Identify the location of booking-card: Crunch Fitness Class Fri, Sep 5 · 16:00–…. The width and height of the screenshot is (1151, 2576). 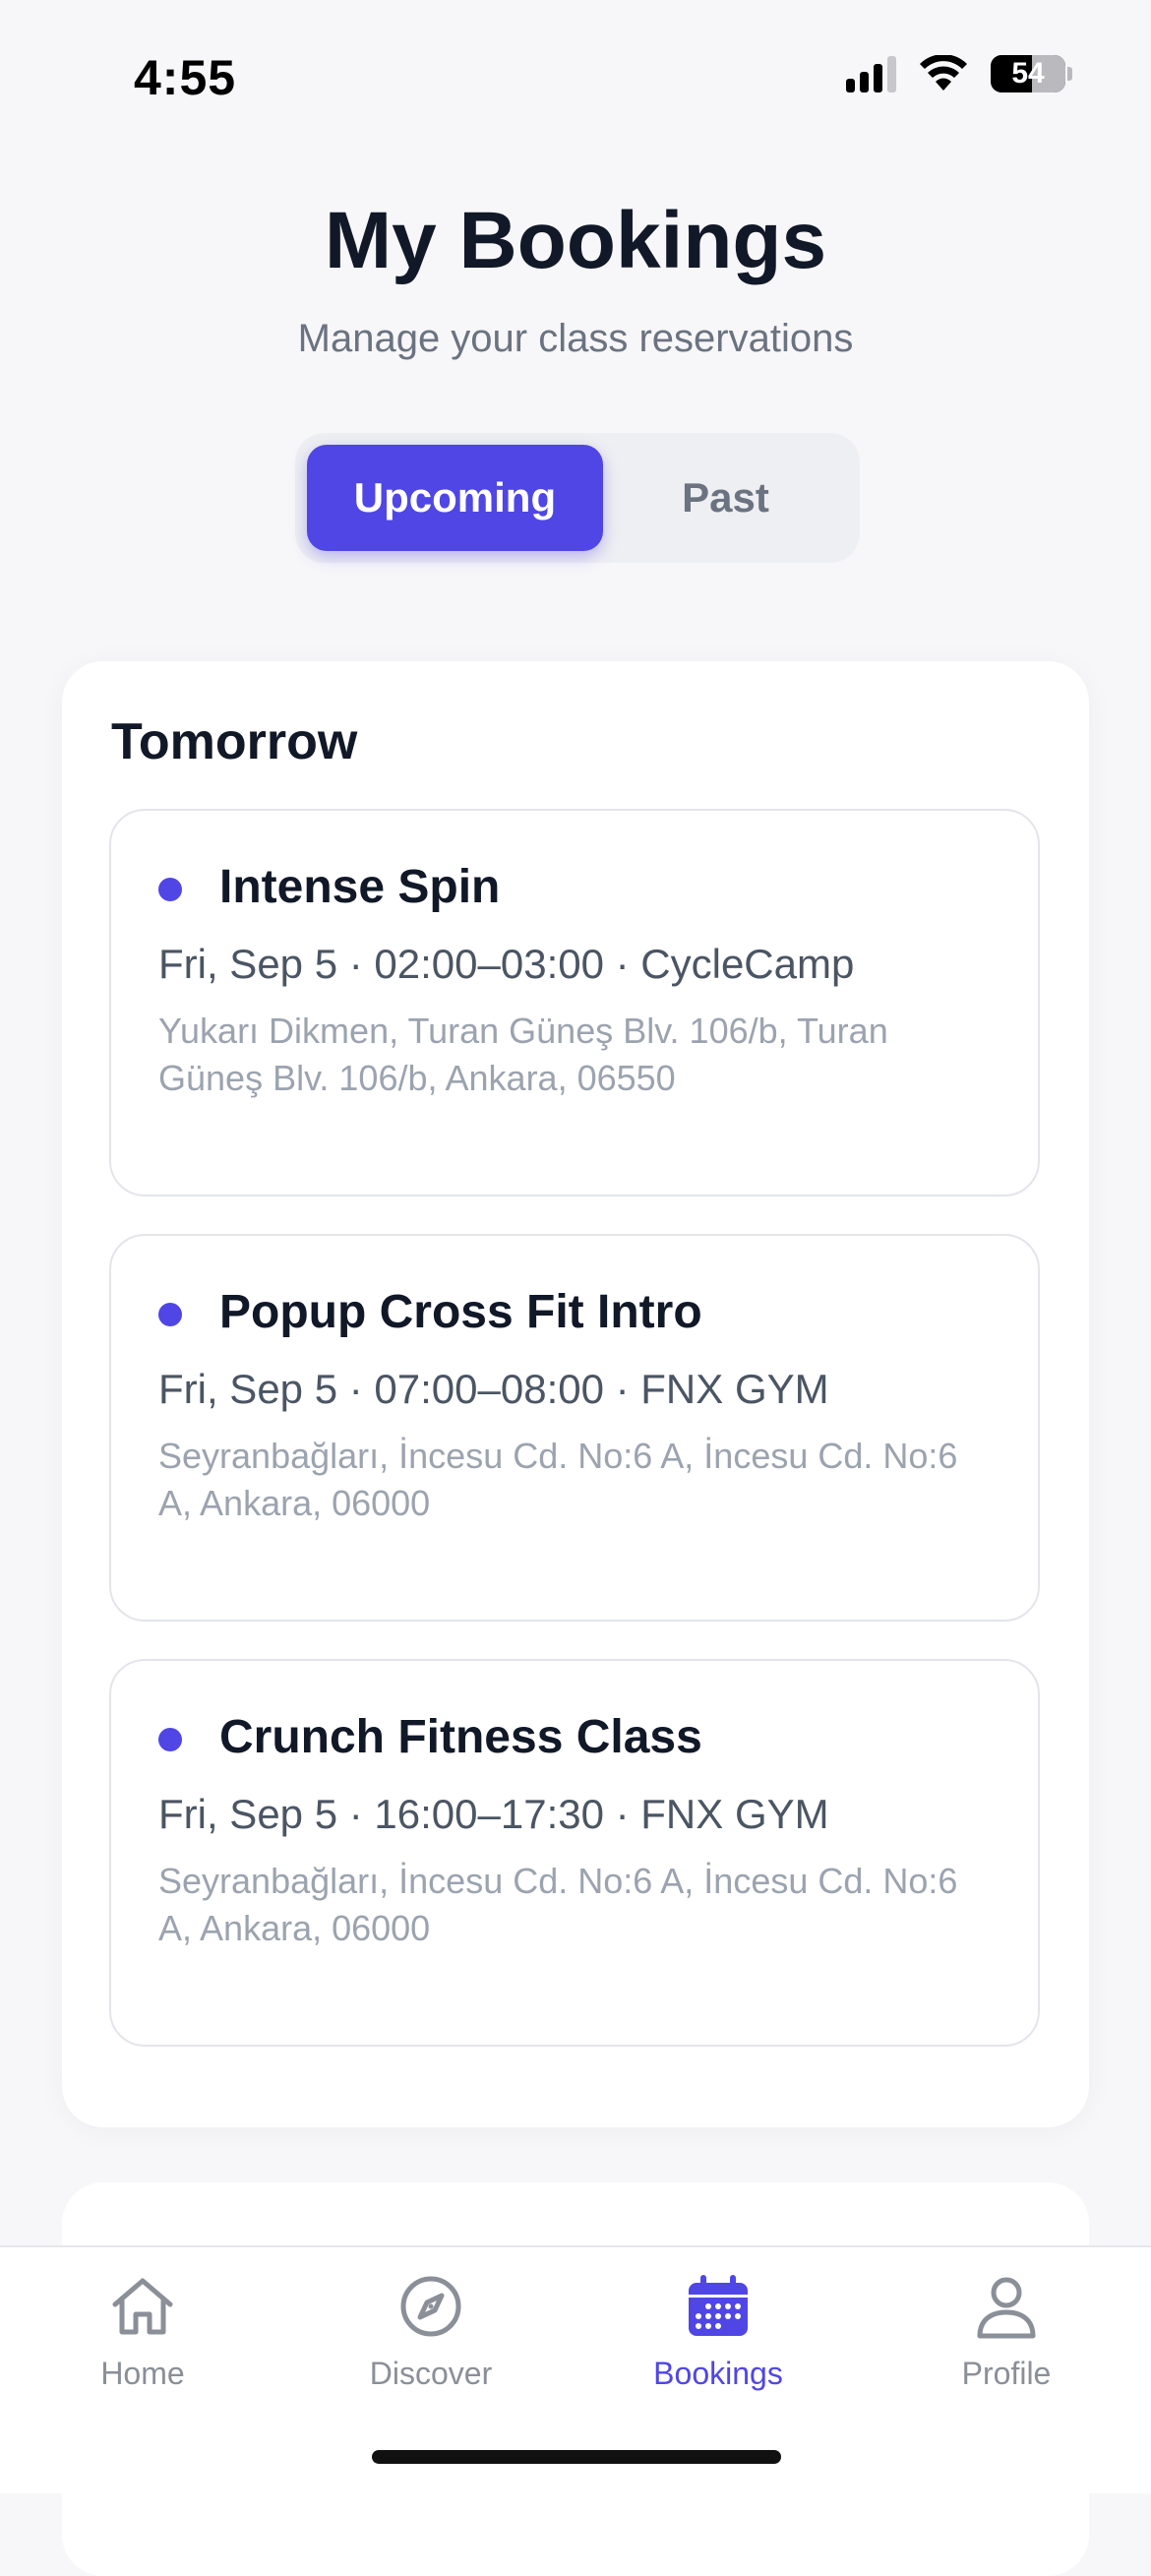
(574, 1853).